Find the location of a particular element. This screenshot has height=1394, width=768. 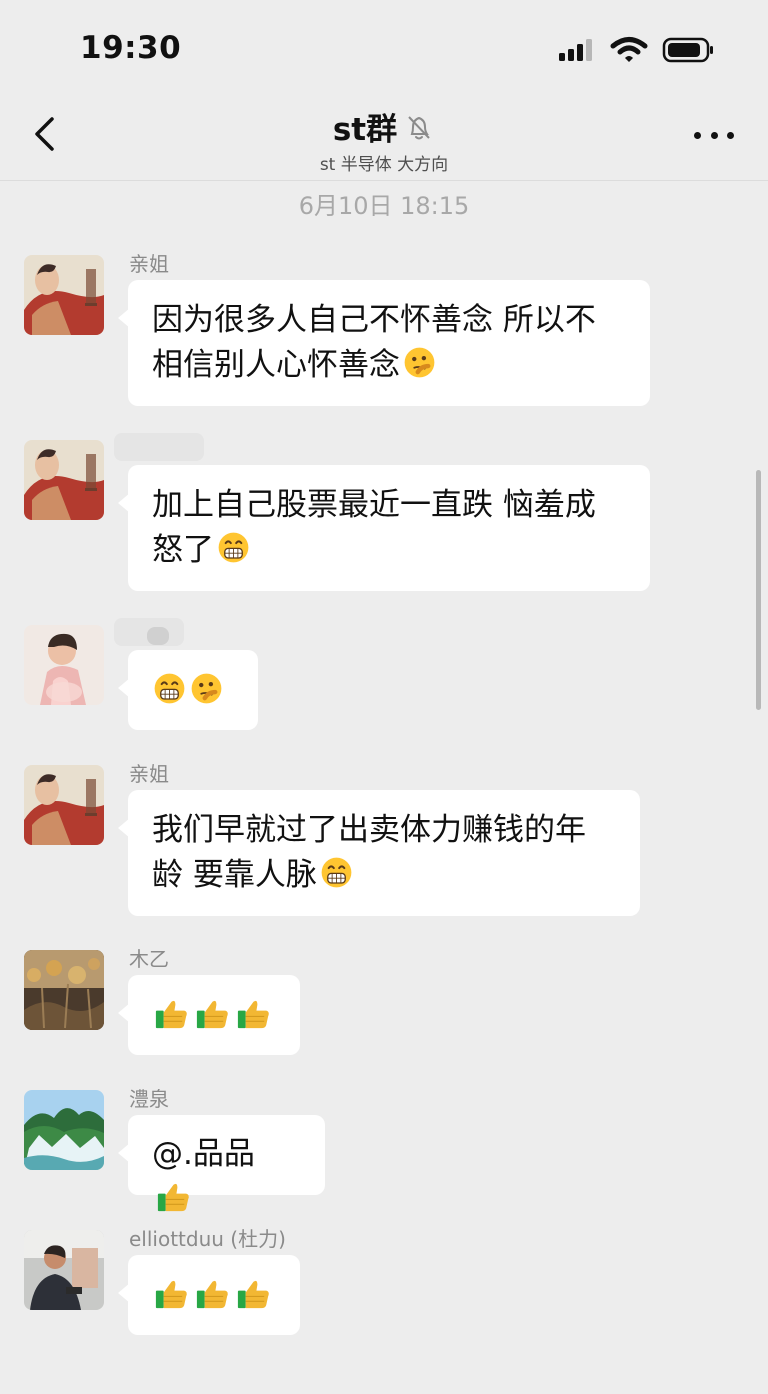

sender-name: 木乙 is located at coordinates (149, 959).